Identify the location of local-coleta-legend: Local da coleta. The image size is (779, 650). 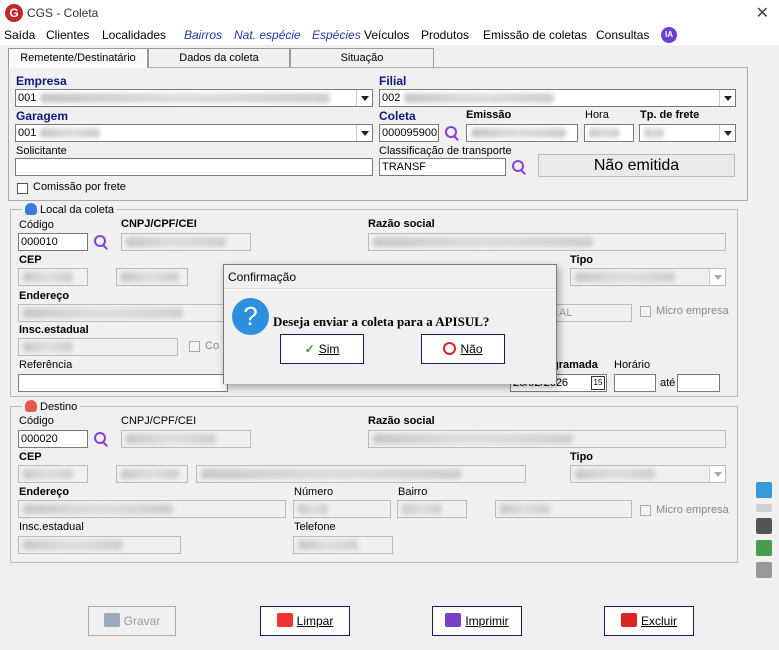
(69, 209).